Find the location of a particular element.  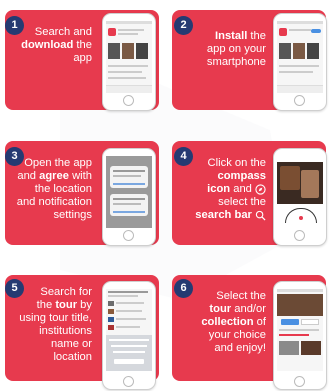

phone-screen-search is located at coordinates (129, 330).